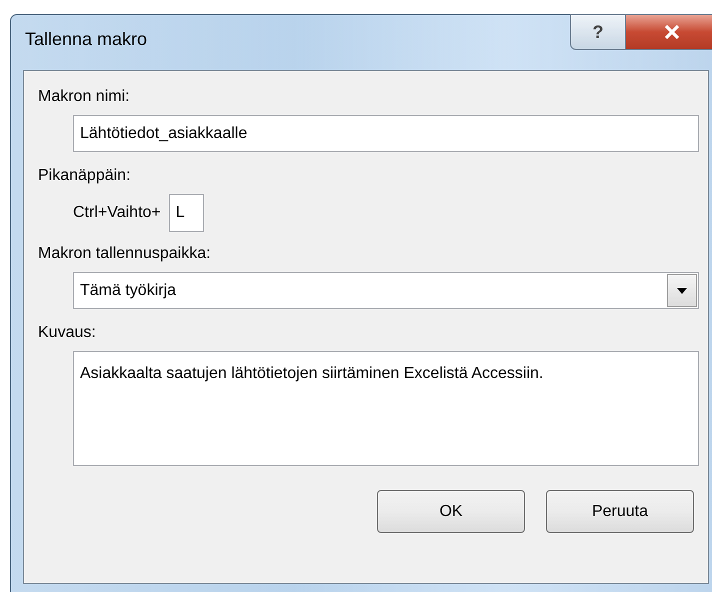 The width and height of the screenshot is (712, 592). What do you see at coordinates (125, 254) in the screenshot?
I see `field-label: Makron tallennuspaikka:` at bounding box center [125, 254].